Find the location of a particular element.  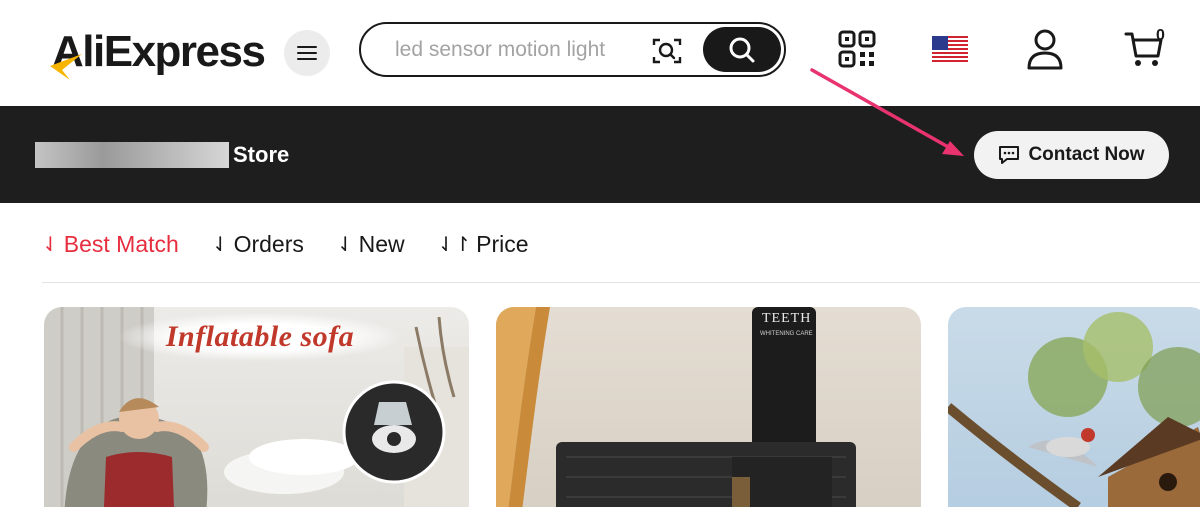

product-banner: Inflatable sofa is located at coordinates (260, 337).